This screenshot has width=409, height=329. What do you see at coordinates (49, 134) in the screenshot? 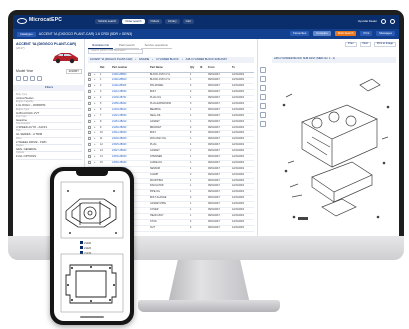
I see `filter-item: Trim GL SERIES - A TRIM` at bounding box center [49, 134].